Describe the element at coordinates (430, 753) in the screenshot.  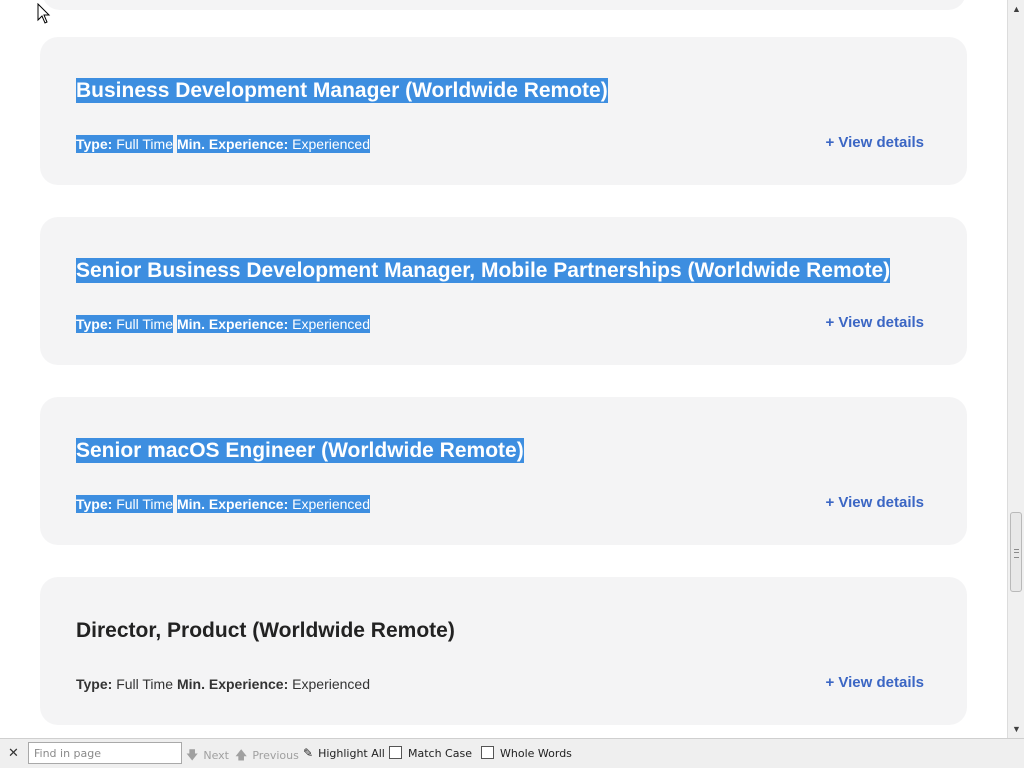
I see `match-case-checkbox: Match Case` at that location.